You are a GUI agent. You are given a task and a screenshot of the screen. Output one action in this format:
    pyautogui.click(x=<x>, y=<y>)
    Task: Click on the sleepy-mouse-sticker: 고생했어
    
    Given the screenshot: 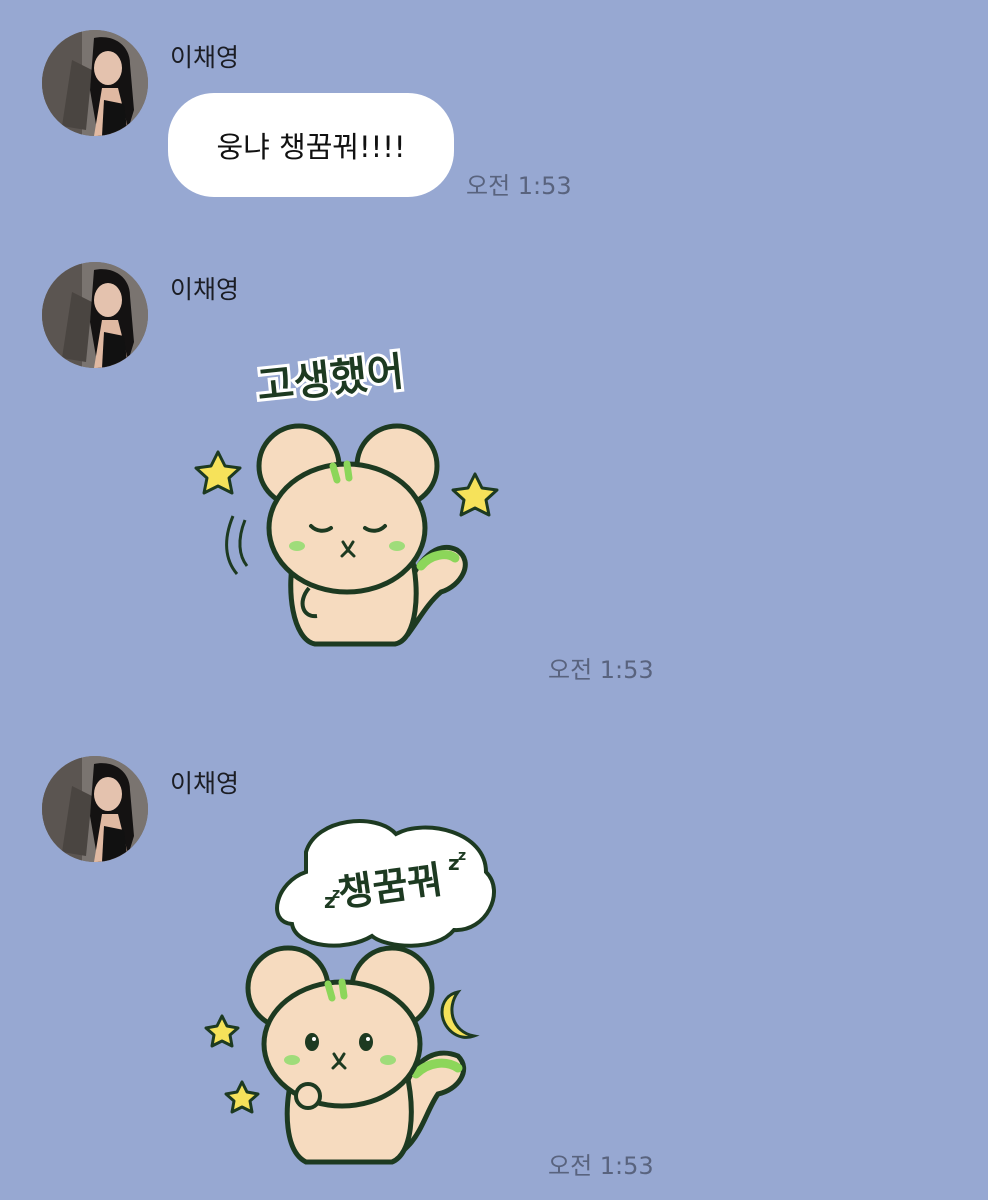 What is the action you would take?
    pyautogui.click(x=350, y=500)
    